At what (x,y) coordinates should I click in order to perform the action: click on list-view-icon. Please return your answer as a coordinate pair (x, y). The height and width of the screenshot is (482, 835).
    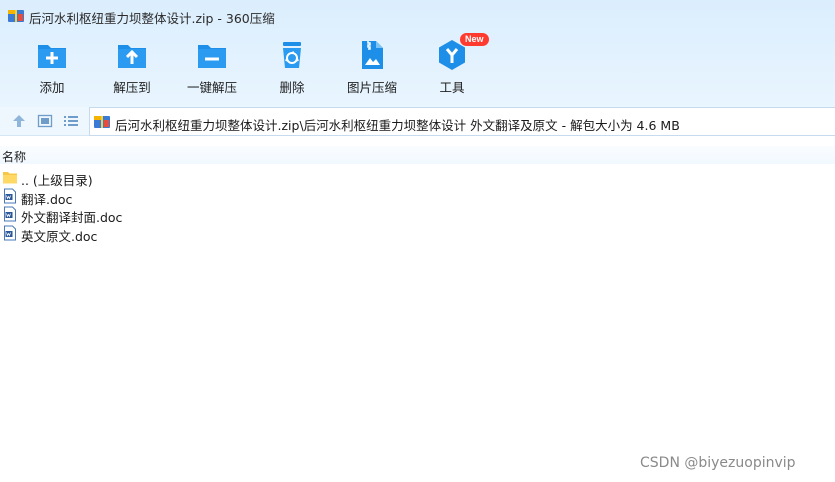
    Looking at the image, I should click on (71, 121).